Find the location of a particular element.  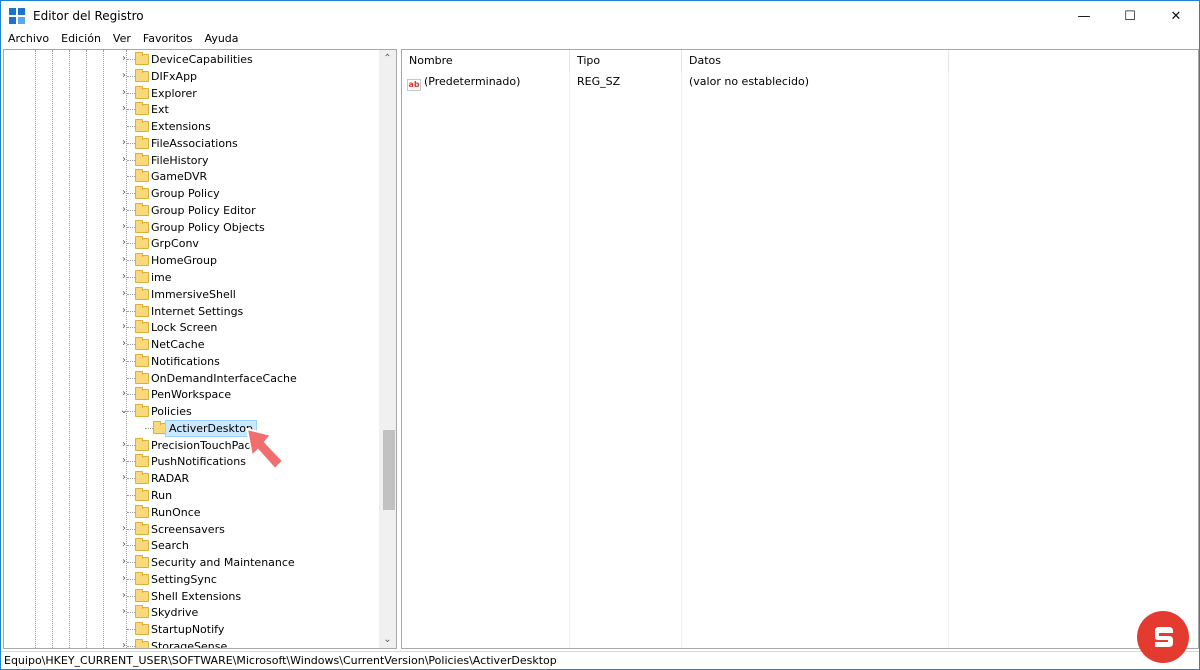

scroll-down-arrow-icon: ⌄ is located at coordinates (387, 639).